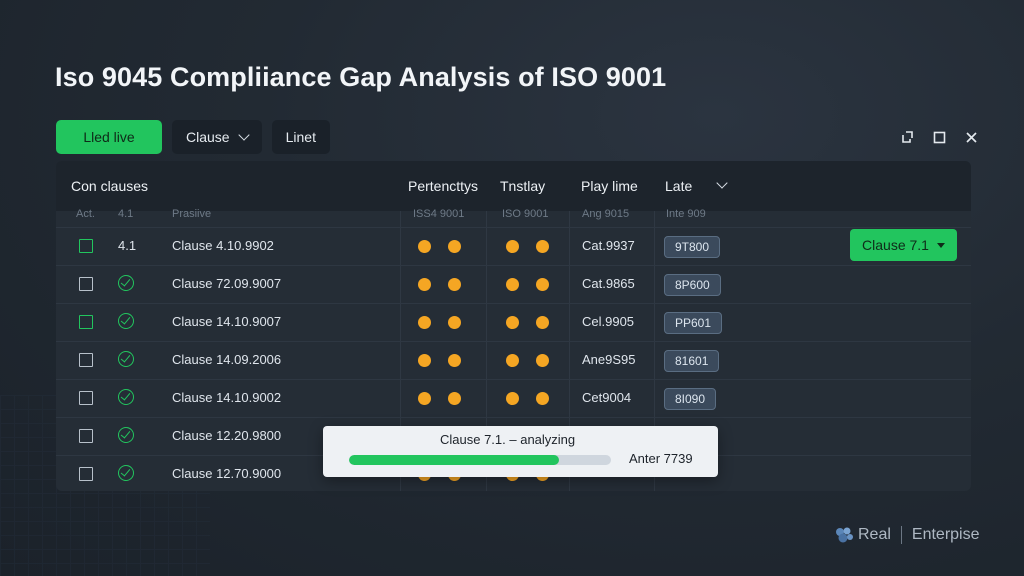 The width and height of the screenshot is (1024, 576). What do you see at coordinates (609, 359) in the screenshot?
I see `row-ref: Ane9S95` at bounding box center [609, 359].